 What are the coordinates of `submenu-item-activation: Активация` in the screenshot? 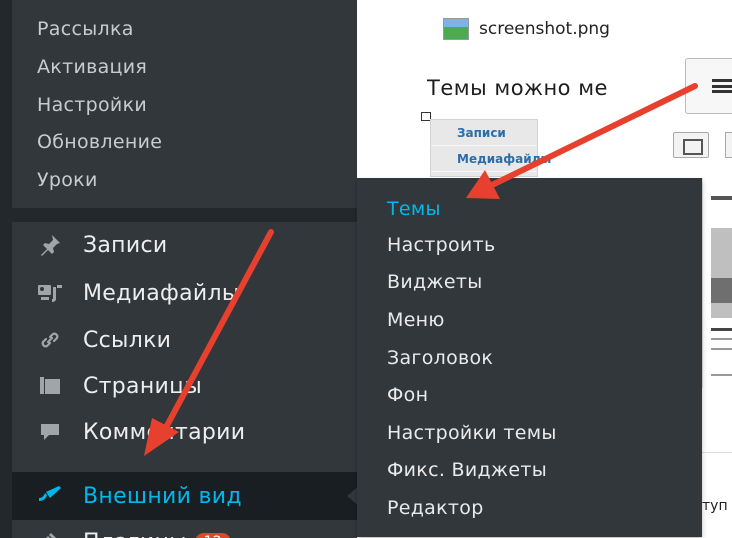 It's located at (92, 67).